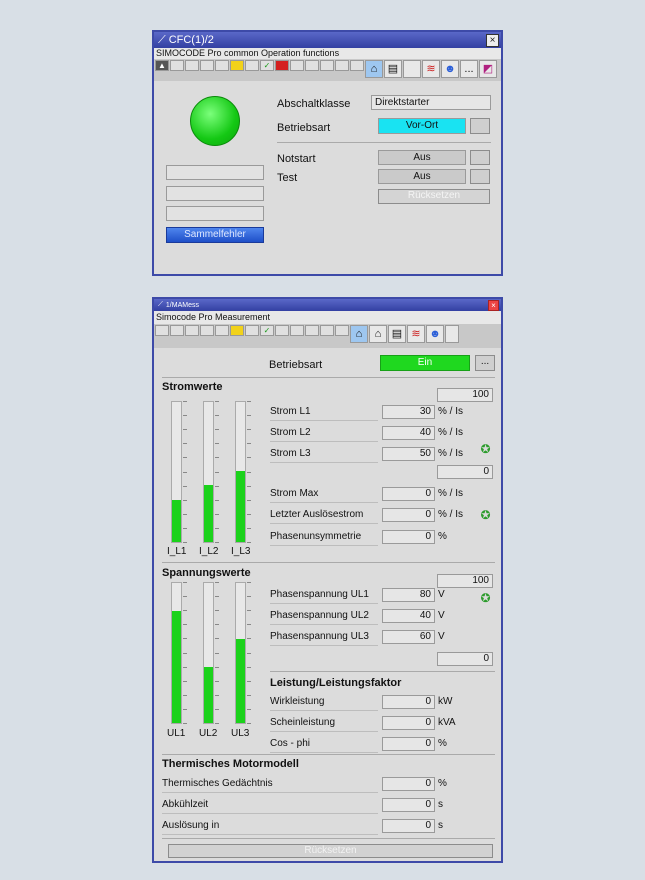  Describe the element at coordinates (447, 722) in the screenshot. I see `value-unit: kVA` at that location.